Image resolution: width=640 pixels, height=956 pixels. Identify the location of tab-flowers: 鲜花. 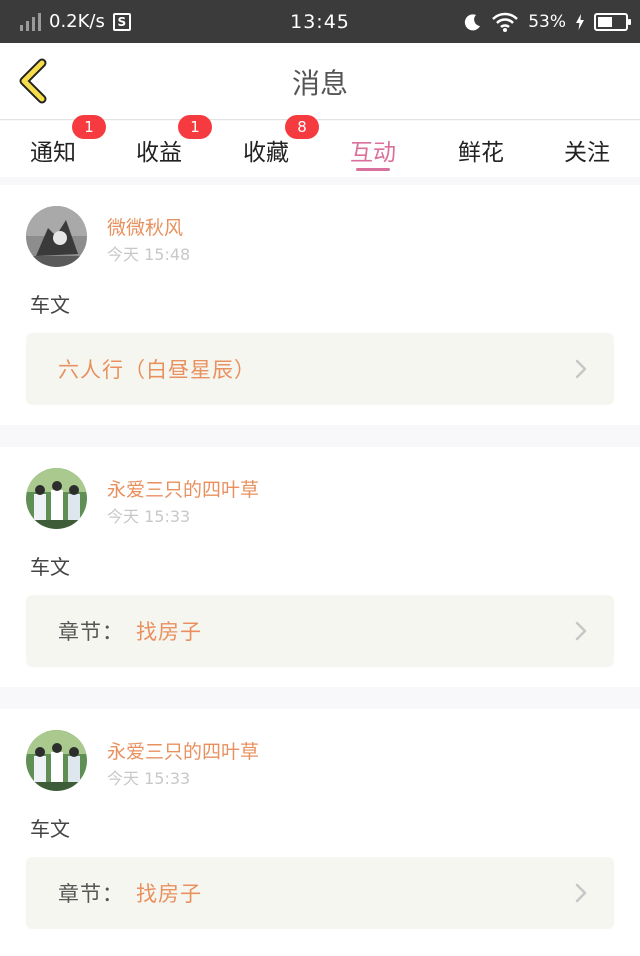
(481, 149).